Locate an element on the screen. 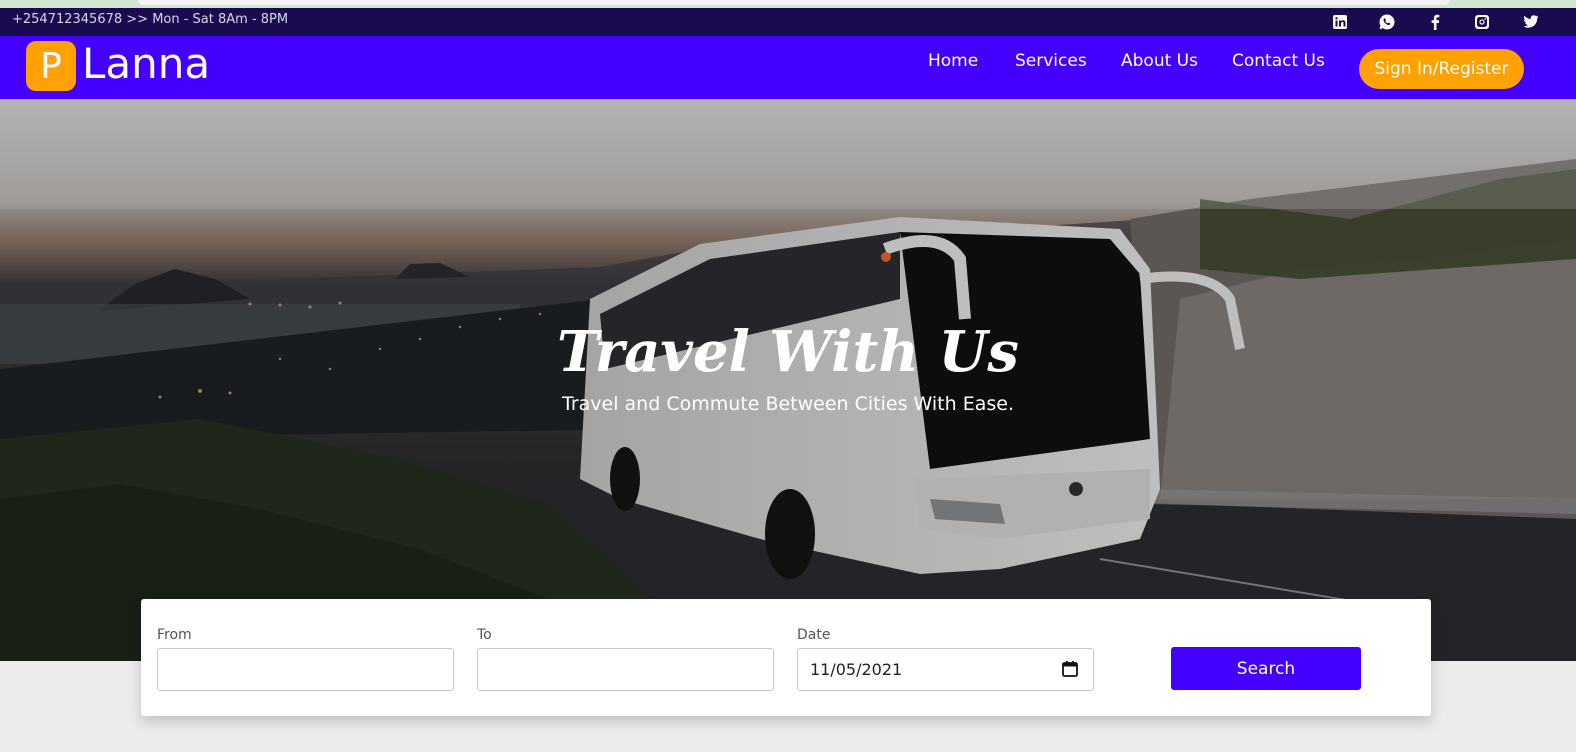 The width and height of the screenshot is (1576, 752). nav-contact-us: Contact Us is located at coordinates (1278, 61).